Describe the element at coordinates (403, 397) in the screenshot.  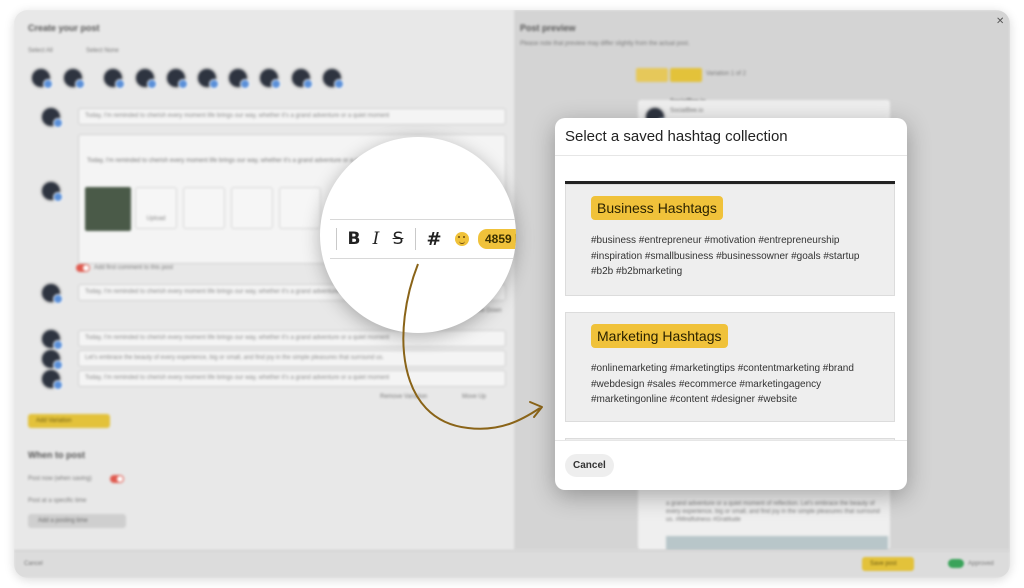
I see `remove-variation-link: Remove Variation` at that location.